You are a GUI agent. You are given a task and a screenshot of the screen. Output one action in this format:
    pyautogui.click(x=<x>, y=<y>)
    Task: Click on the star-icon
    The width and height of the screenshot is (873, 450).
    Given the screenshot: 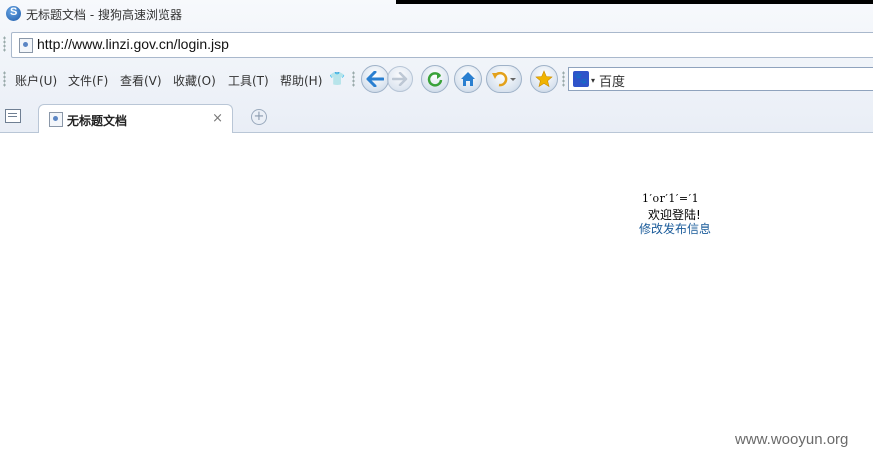 What is the action you would take?
    pyautogui.click(x=544, y=79)
    